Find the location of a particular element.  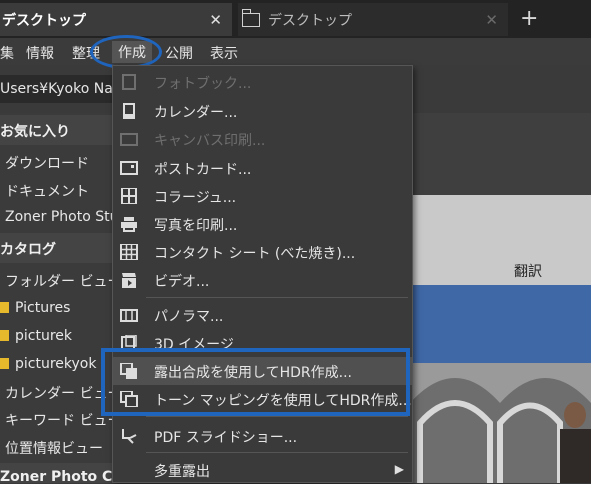

path-text: Users¥Kyoko Nak is located at coordinates (60, 89).